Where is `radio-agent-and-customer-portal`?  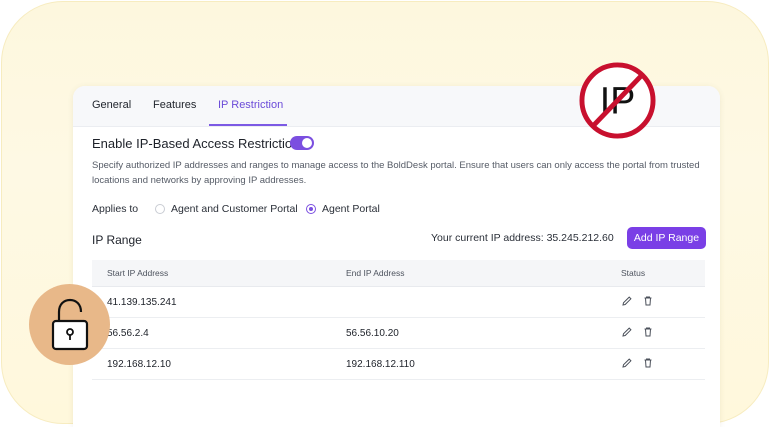 radio-agent-and-customer-portal is located at coordinates (160, 209).